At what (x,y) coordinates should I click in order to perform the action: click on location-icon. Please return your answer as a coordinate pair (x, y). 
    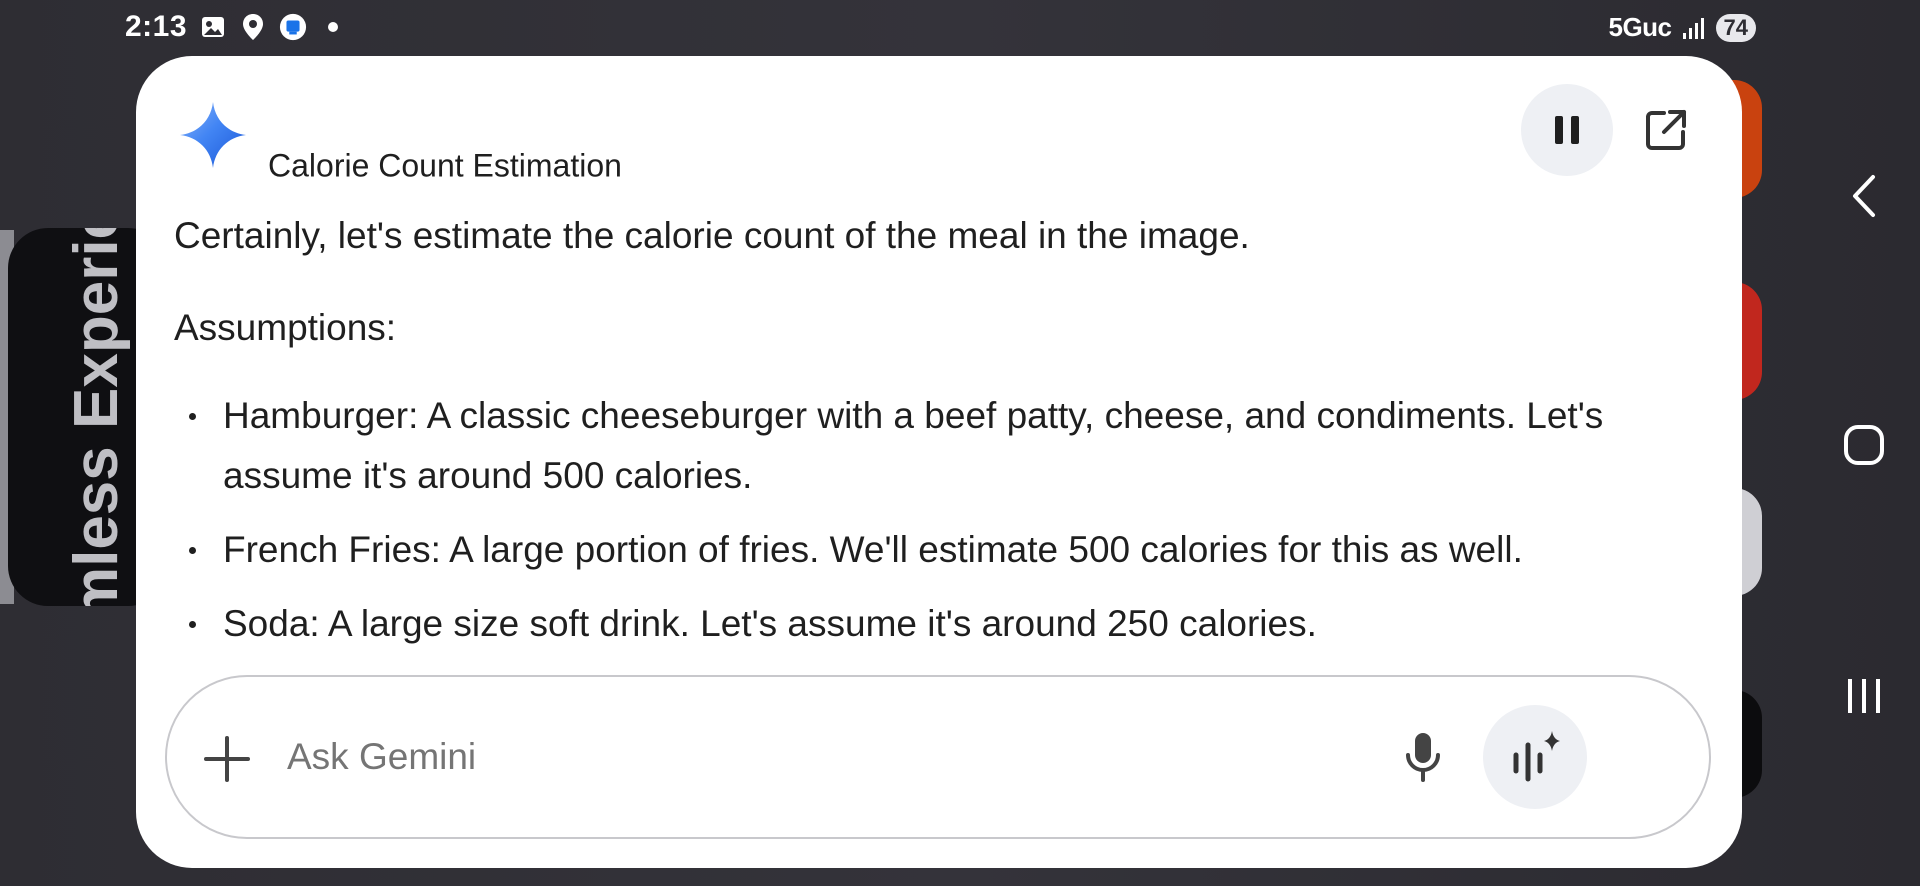
    Looking at the image, I should click on (253, 27).